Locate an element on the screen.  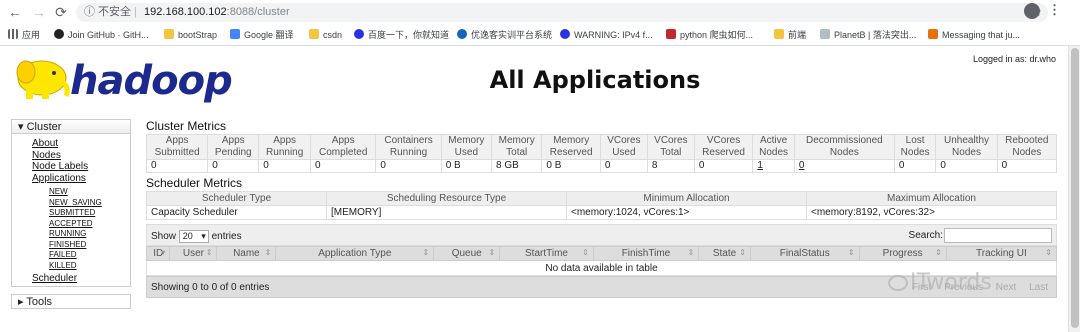
column-header-finishtime: FinishTime ⇕ is located at coordinates (646, 253).